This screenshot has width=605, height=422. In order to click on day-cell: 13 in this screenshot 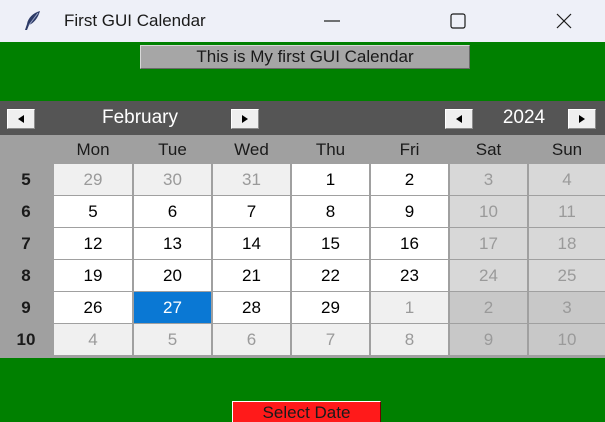, I will do `click(172, 243)`.